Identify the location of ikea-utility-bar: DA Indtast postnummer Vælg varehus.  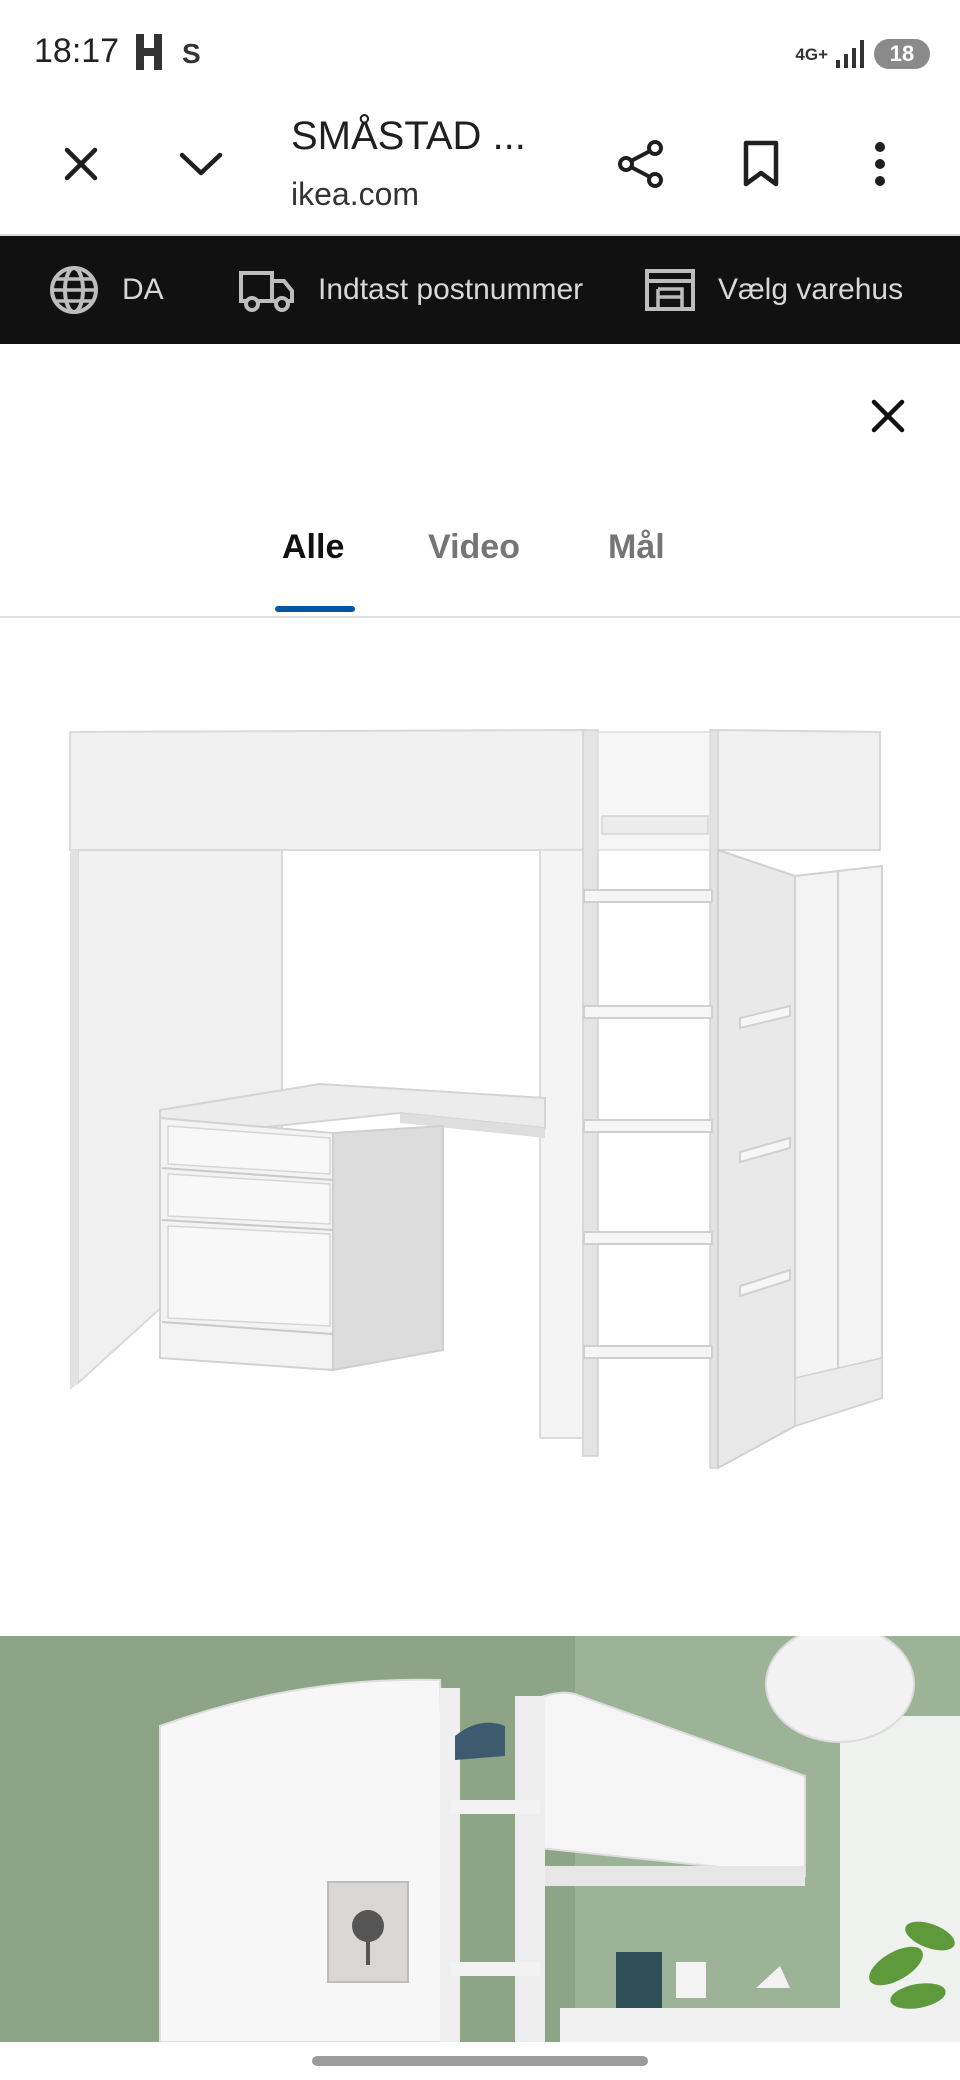
(480, 290).